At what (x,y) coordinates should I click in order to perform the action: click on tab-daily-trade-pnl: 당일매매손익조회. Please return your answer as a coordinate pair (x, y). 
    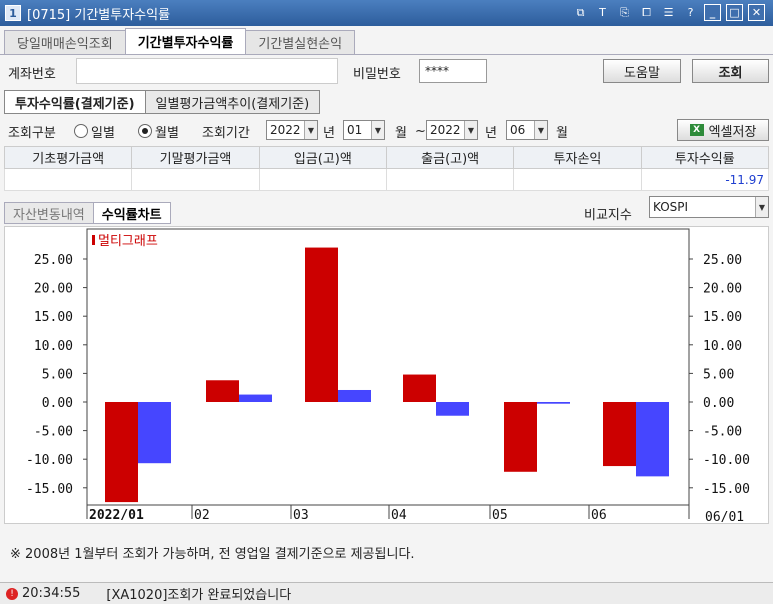
    Looking at the image, I should click on (65, 42).